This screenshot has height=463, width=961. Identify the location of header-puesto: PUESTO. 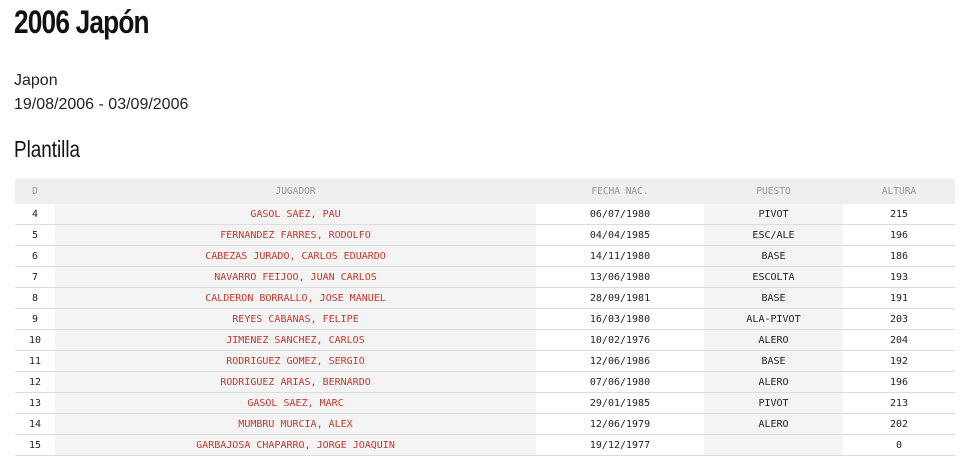
(773, 191).